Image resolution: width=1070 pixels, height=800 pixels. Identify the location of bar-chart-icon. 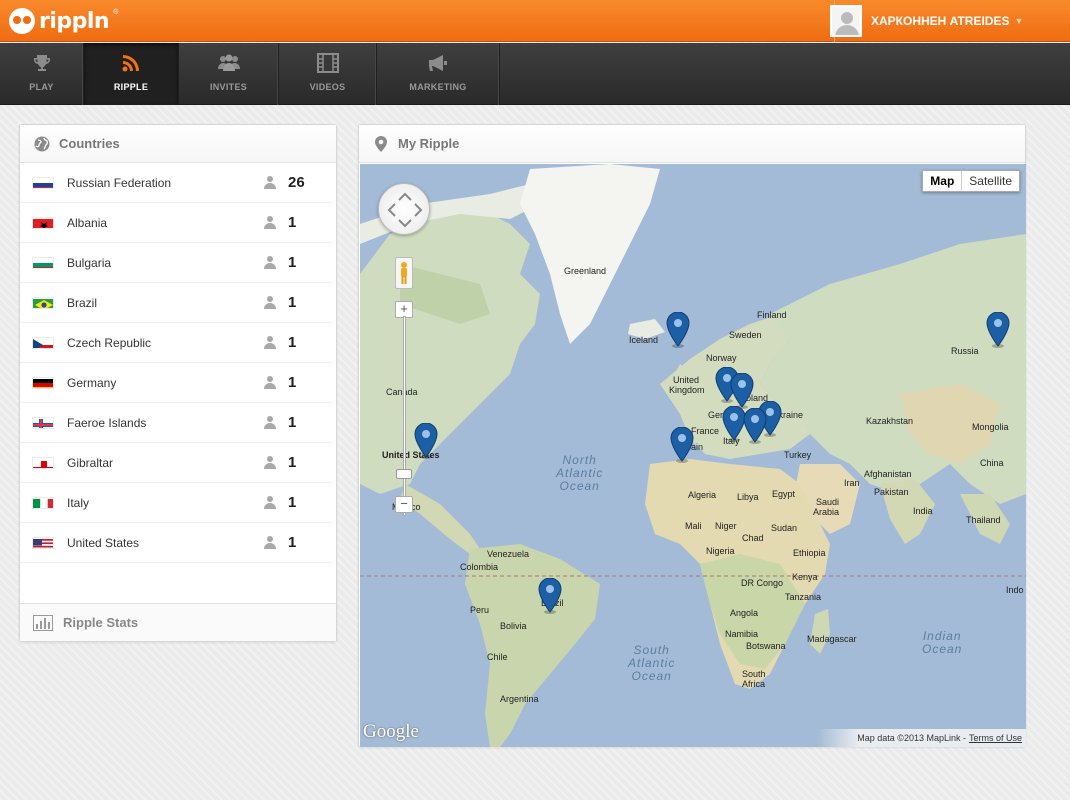
(43, 622).